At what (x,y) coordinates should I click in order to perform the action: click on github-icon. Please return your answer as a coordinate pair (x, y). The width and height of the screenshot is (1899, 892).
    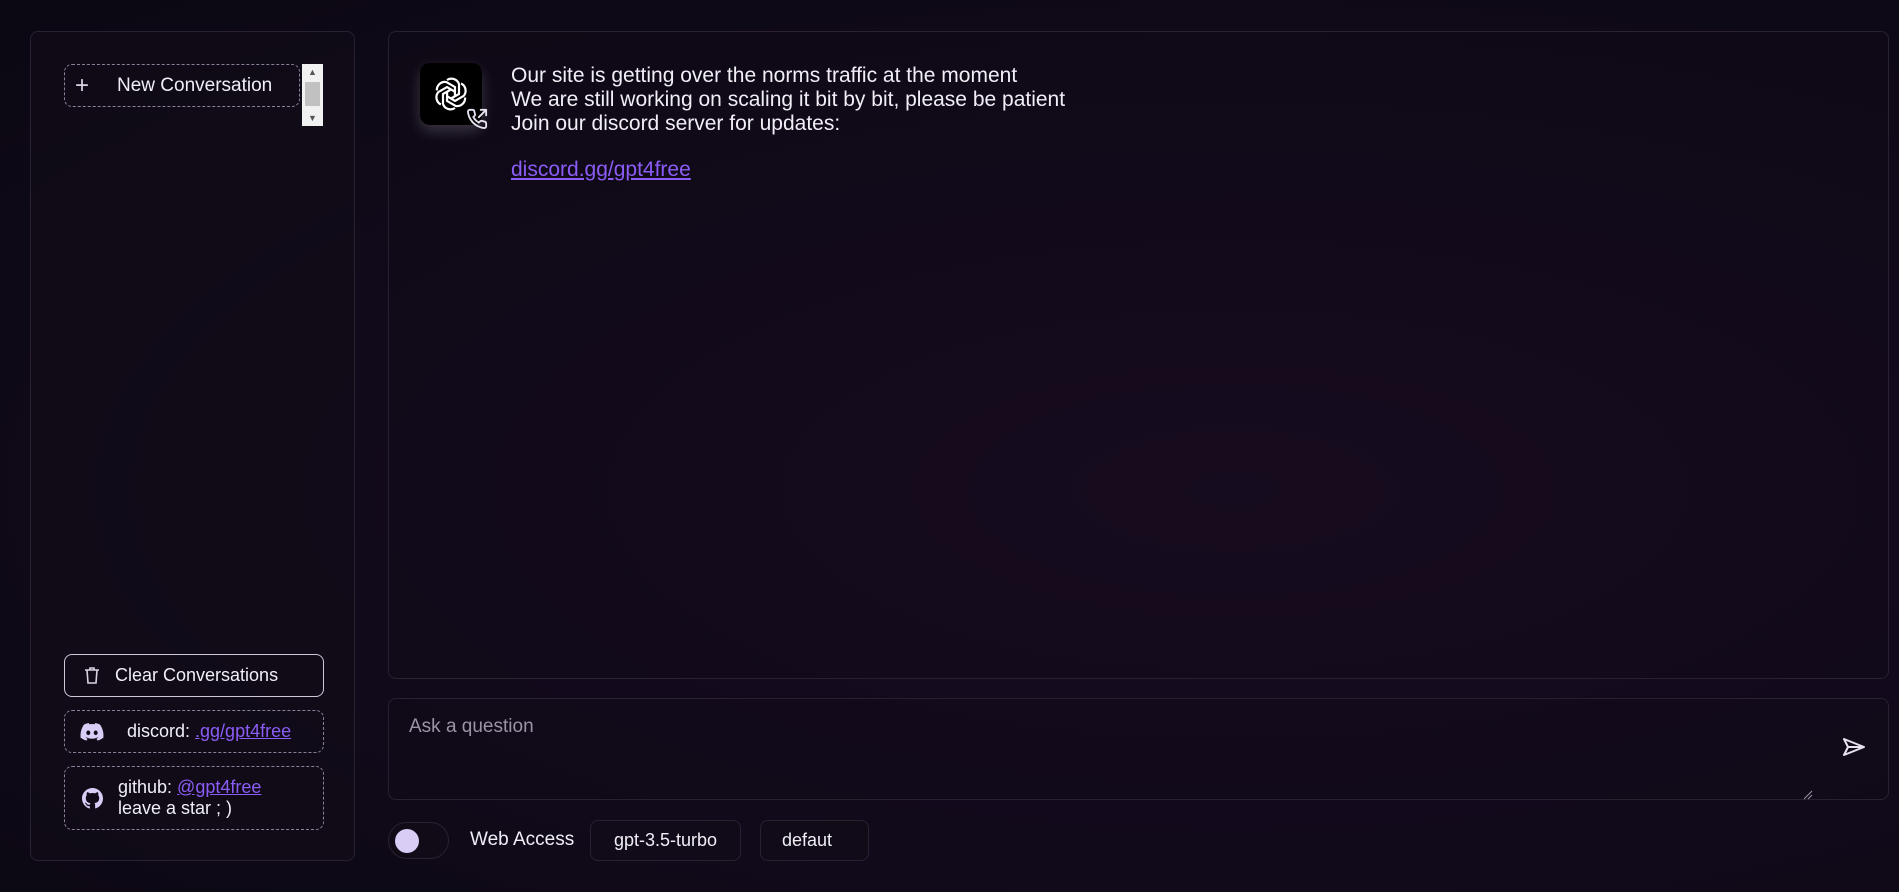
    Looking at the image, I should click on (92, 798).